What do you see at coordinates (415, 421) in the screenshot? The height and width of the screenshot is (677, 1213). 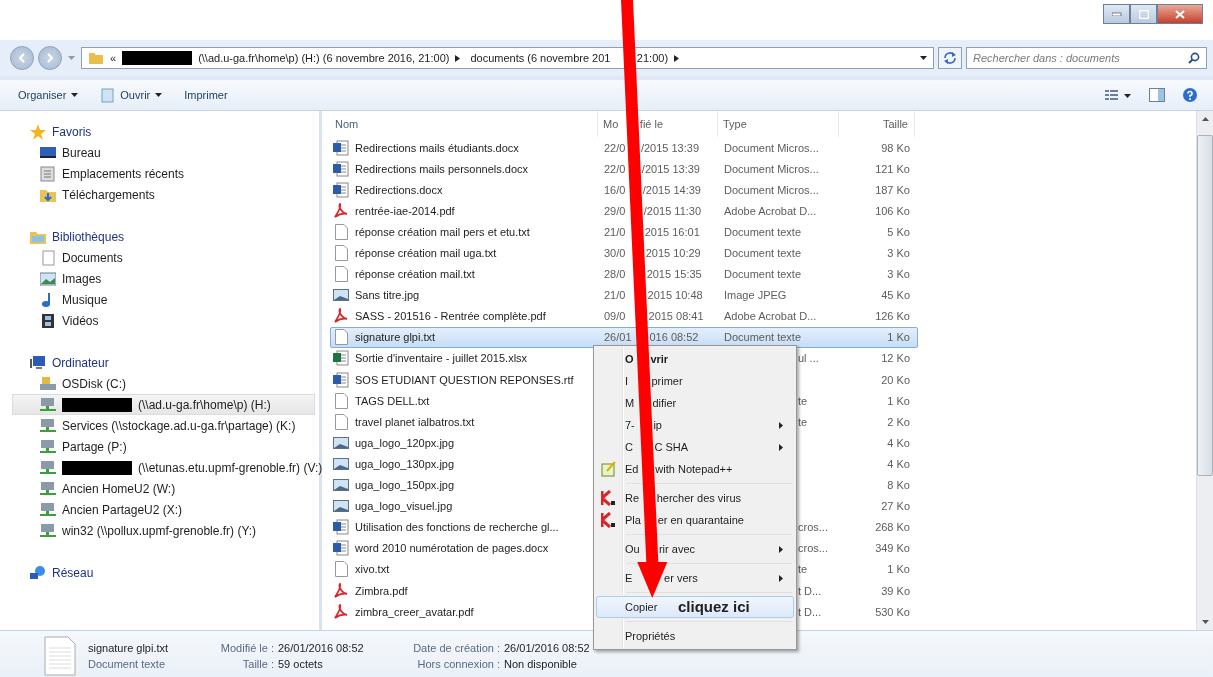 I see `file-name: travel planet ialbatros.txt` at bounding box center [415, 421].